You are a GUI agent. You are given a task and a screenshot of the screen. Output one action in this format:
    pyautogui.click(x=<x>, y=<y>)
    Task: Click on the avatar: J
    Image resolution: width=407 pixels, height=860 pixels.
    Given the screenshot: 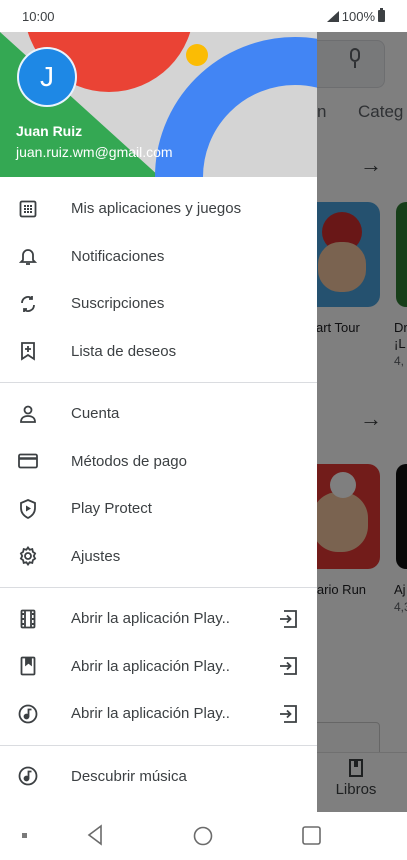 What is the action you would take?
    pyautogui.click(x=47, y=77)
    